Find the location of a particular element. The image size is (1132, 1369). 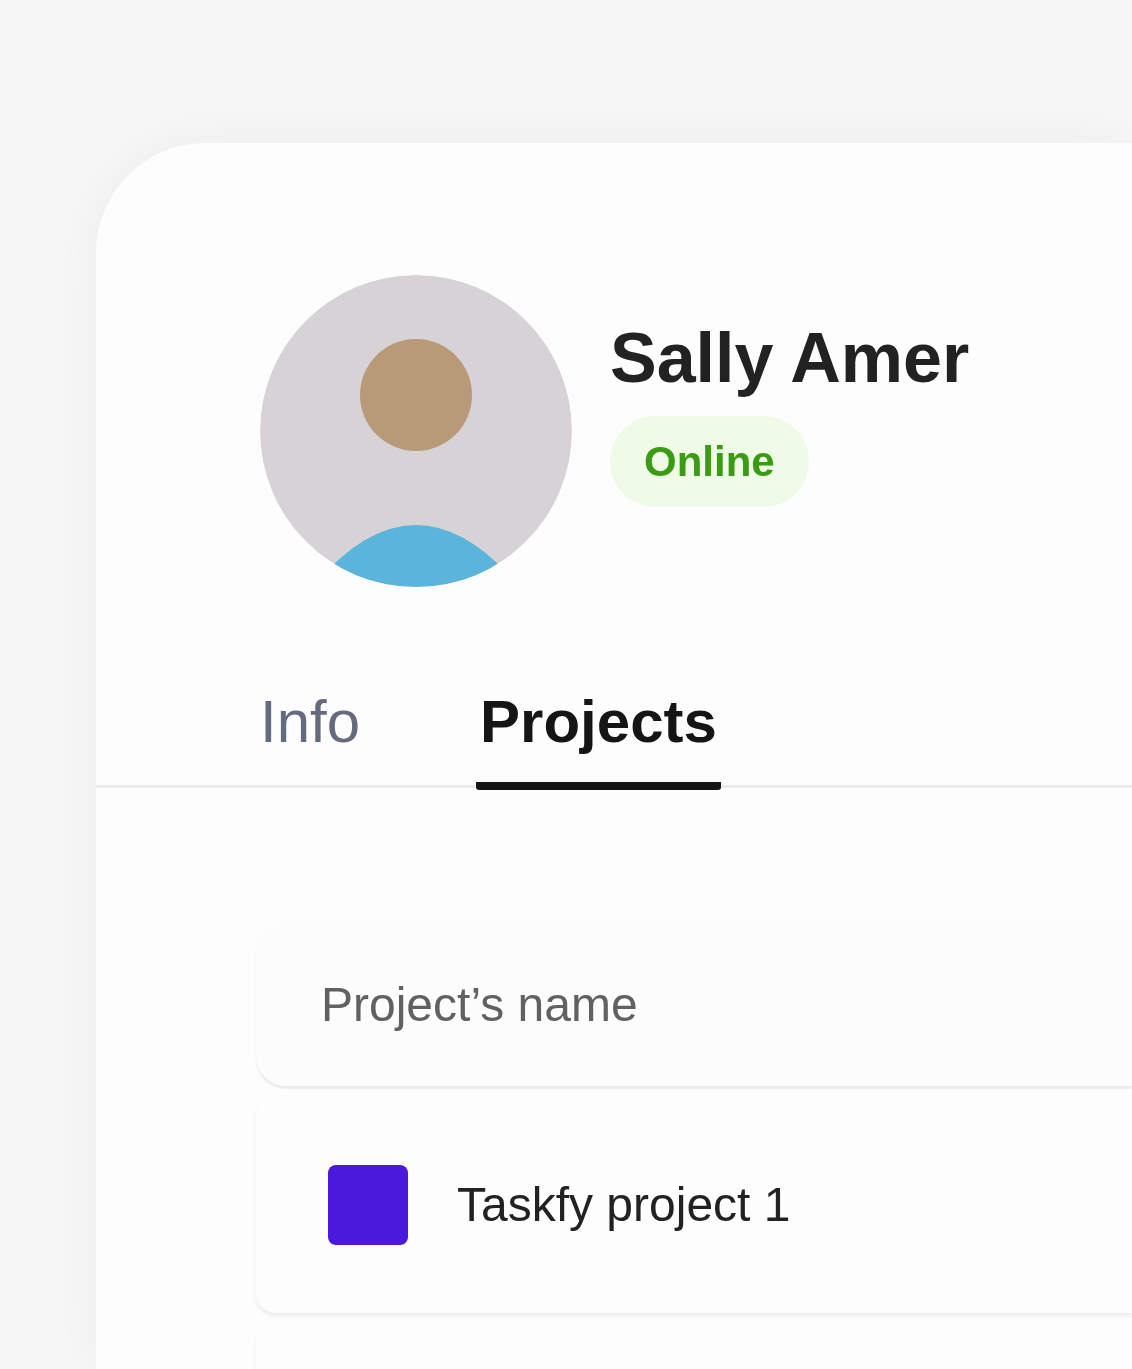

tab: Info is located at coordinates (310, 728).